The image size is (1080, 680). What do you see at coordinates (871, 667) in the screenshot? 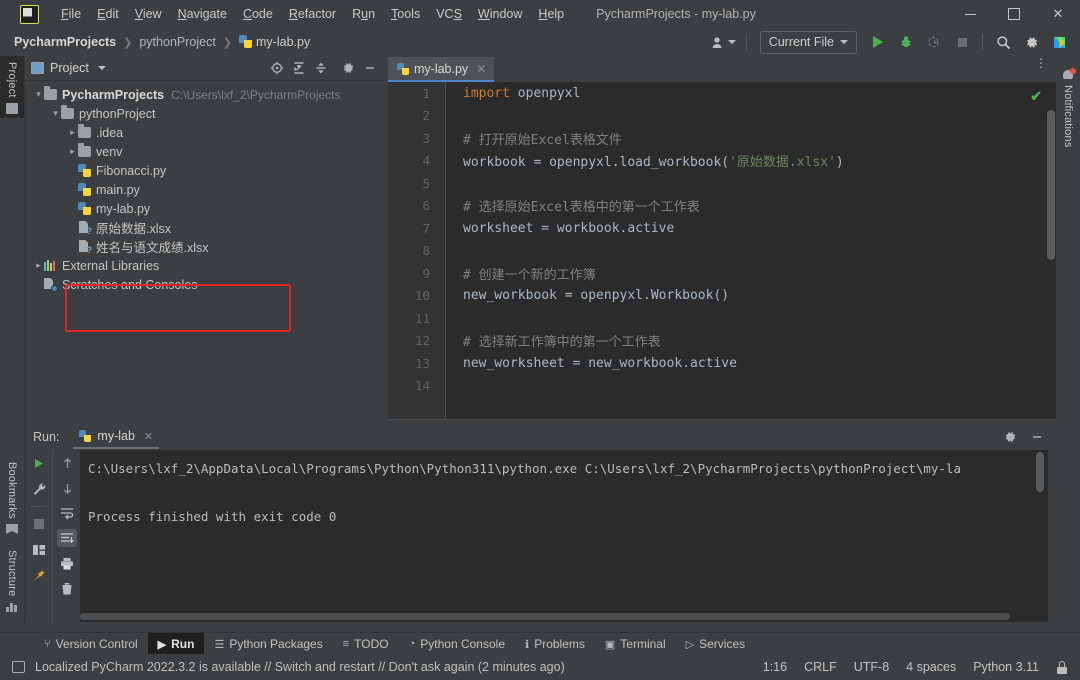
I see `file-encoding: UTF-8` at bounding box center [871, 667].